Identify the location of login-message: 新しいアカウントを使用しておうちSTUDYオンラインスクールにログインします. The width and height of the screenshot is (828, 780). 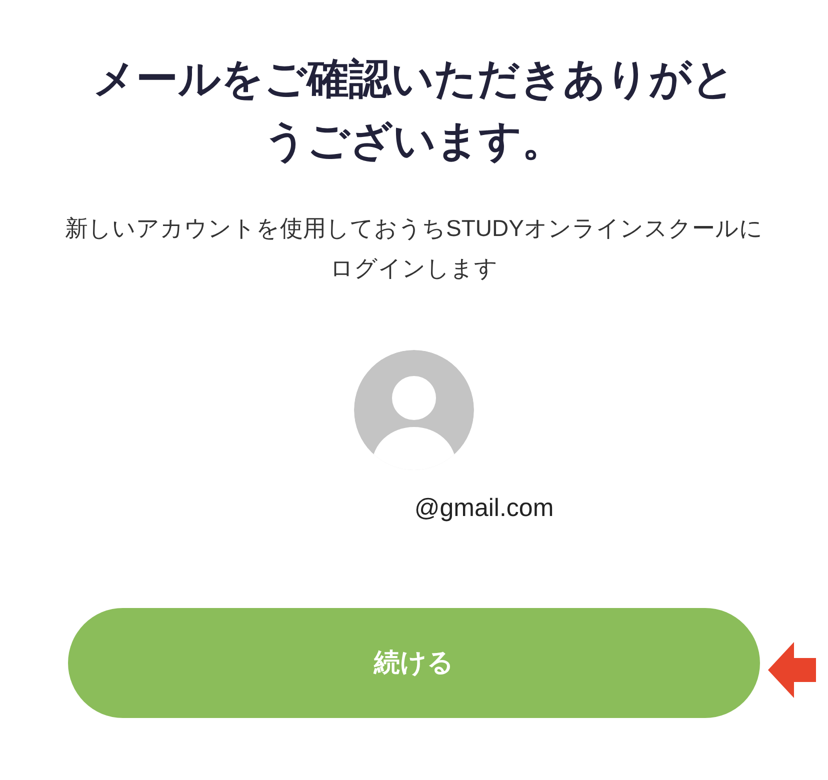
(414, 248).